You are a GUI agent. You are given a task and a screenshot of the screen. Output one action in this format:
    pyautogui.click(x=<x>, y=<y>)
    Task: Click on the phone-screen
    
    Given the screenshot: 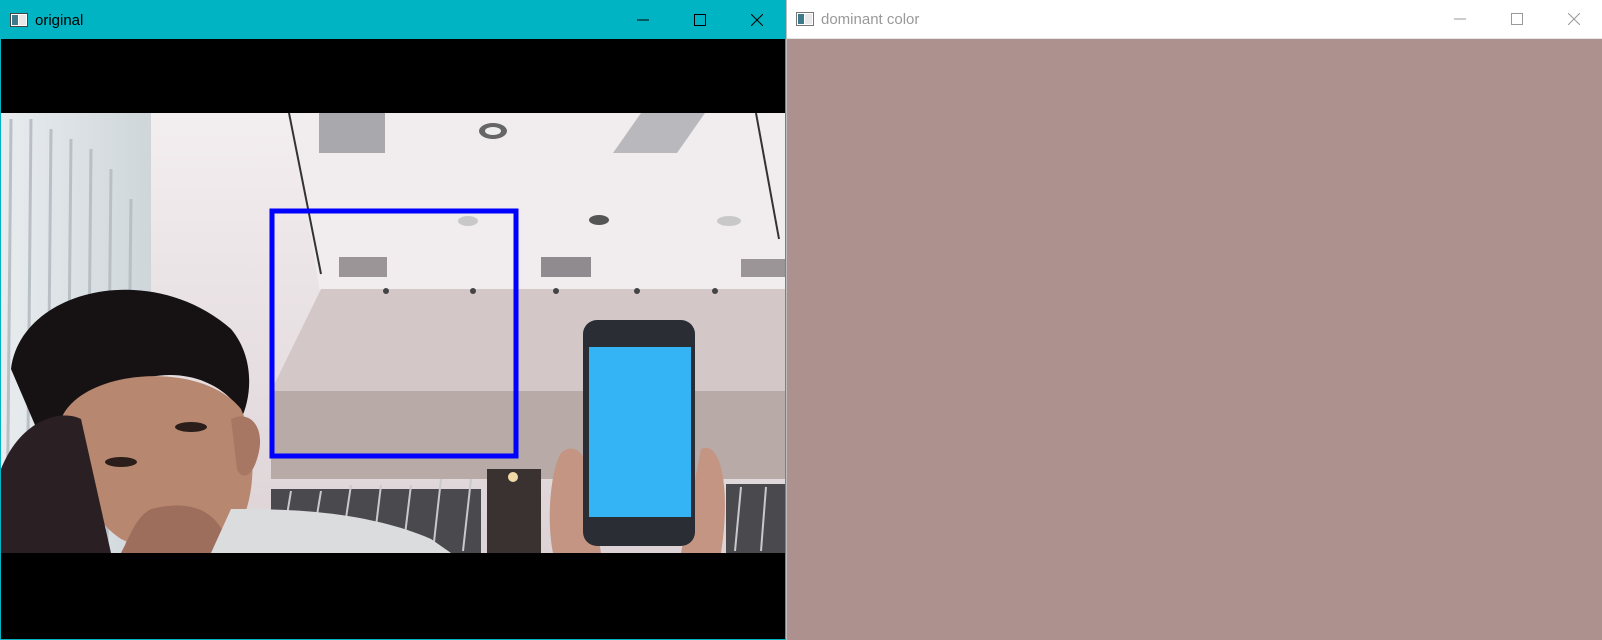 What is the action you would take?
    pyautogui.click(x=640, y=432)
    